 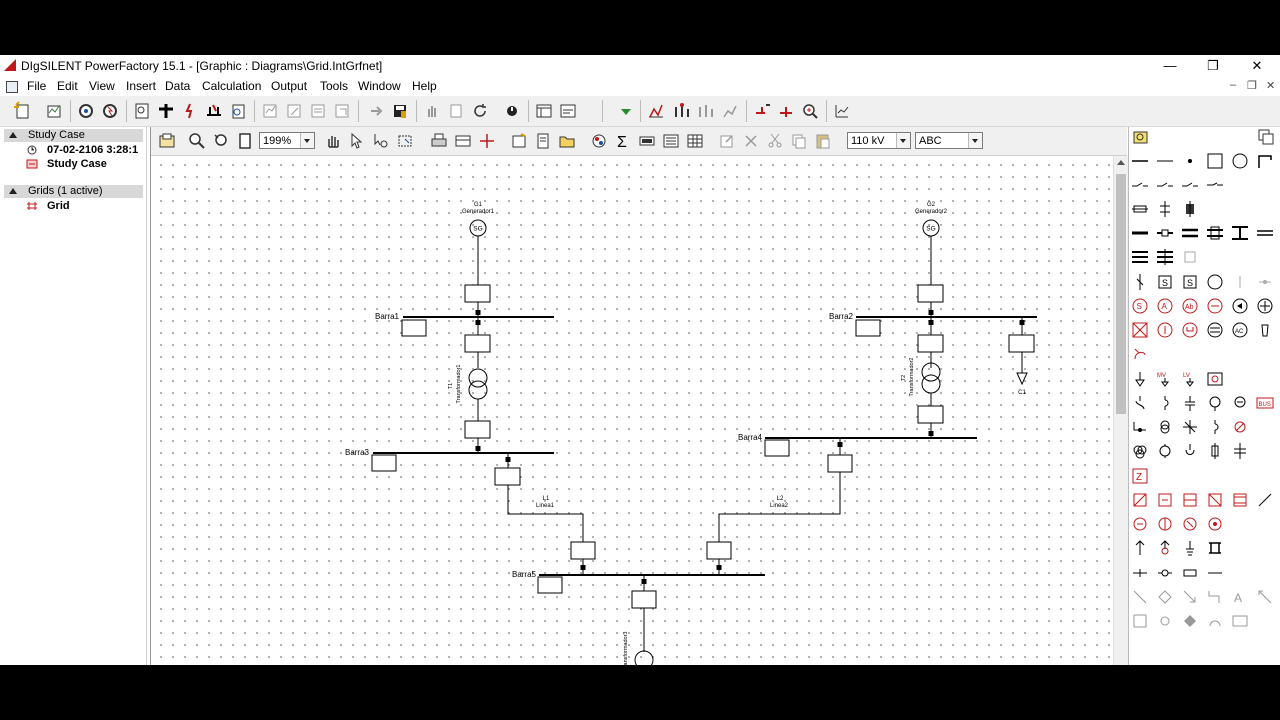 I want to click on menu-help: Help, so click(x=424, y=86).